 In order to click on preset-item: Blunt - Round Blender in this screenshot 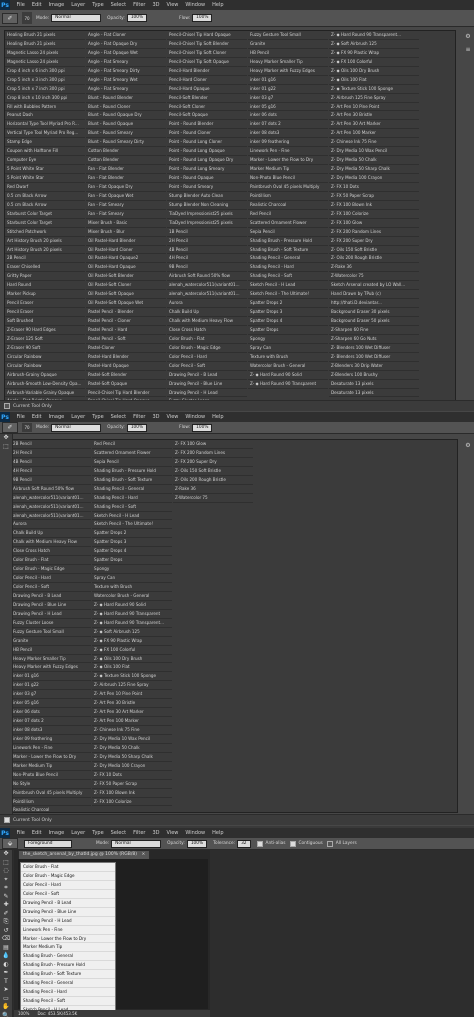, I will do `click(126, 98)`.